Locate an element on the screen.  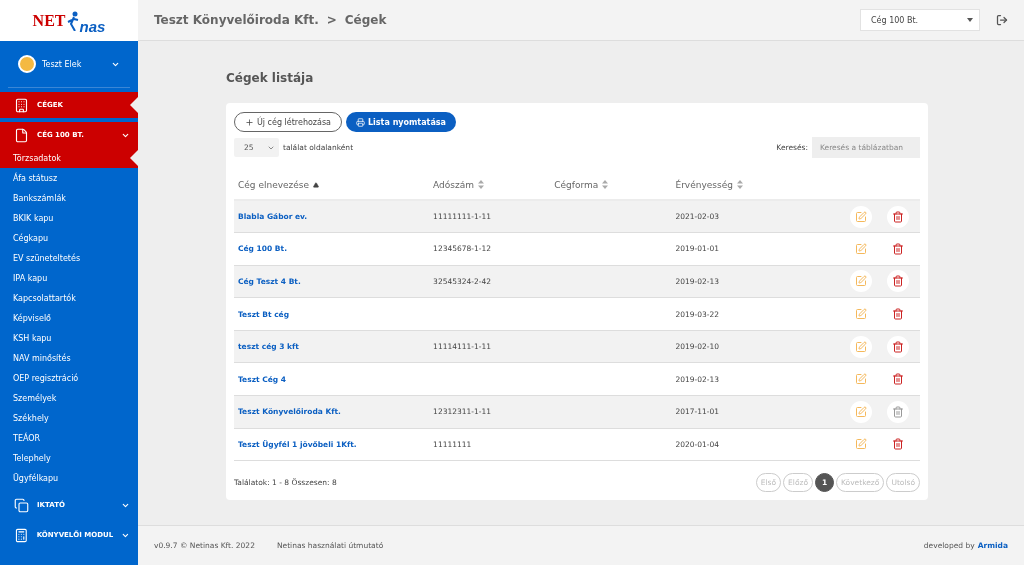
submenu-item: Cégkapu is located at coordinates (69, 238).